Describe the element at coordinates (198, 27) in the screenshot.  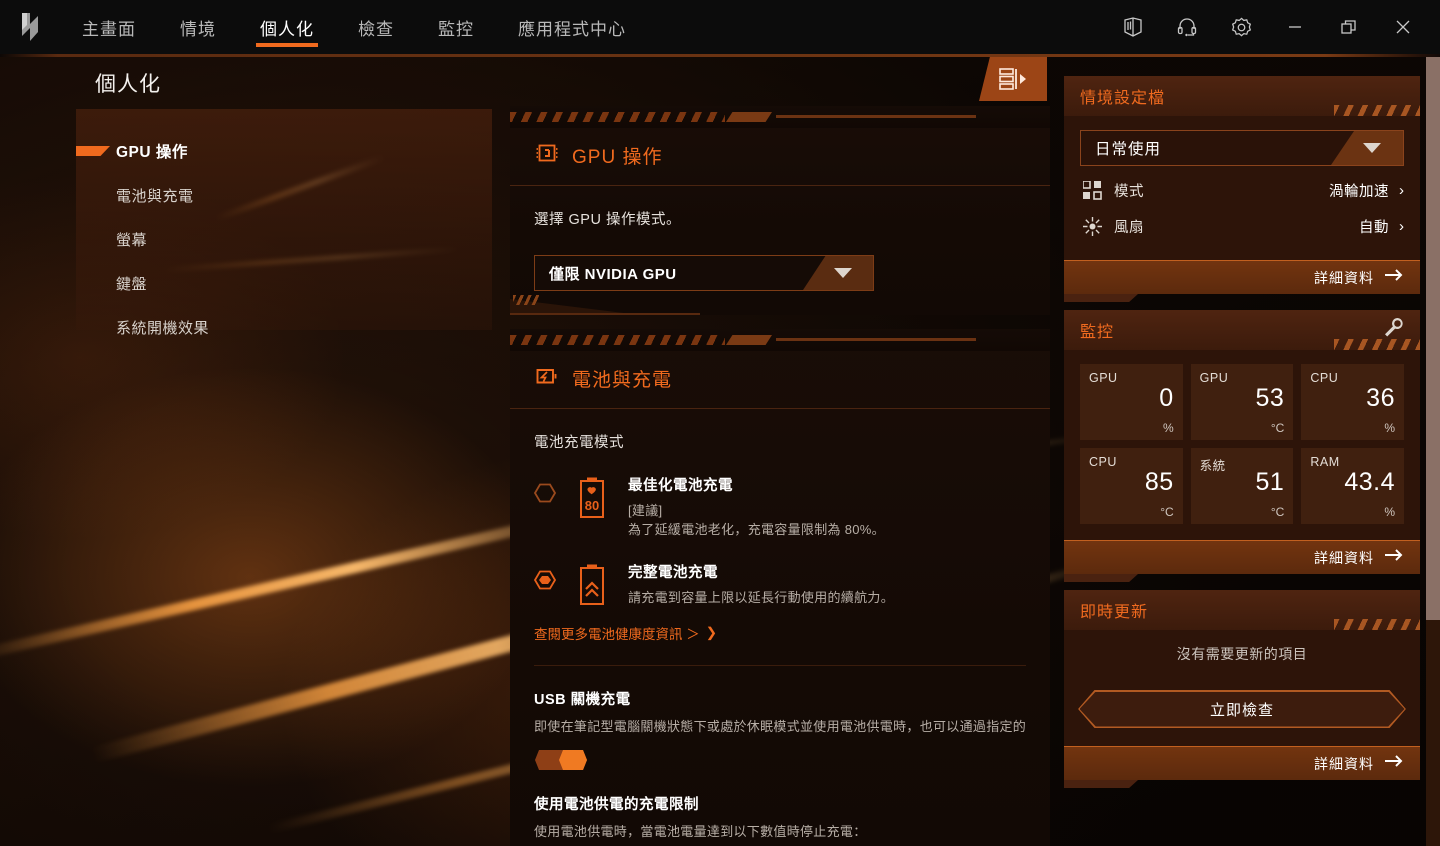
I see `nav-tab-scenario: 情境` at that location.